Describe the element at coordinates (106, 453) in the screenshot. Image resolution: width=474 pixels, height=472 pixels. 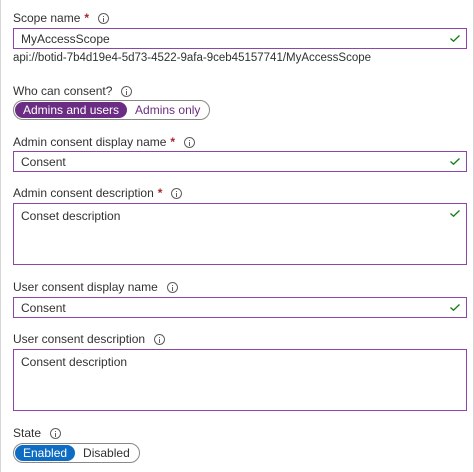
I see `option-disabled: Disabled` at that location.